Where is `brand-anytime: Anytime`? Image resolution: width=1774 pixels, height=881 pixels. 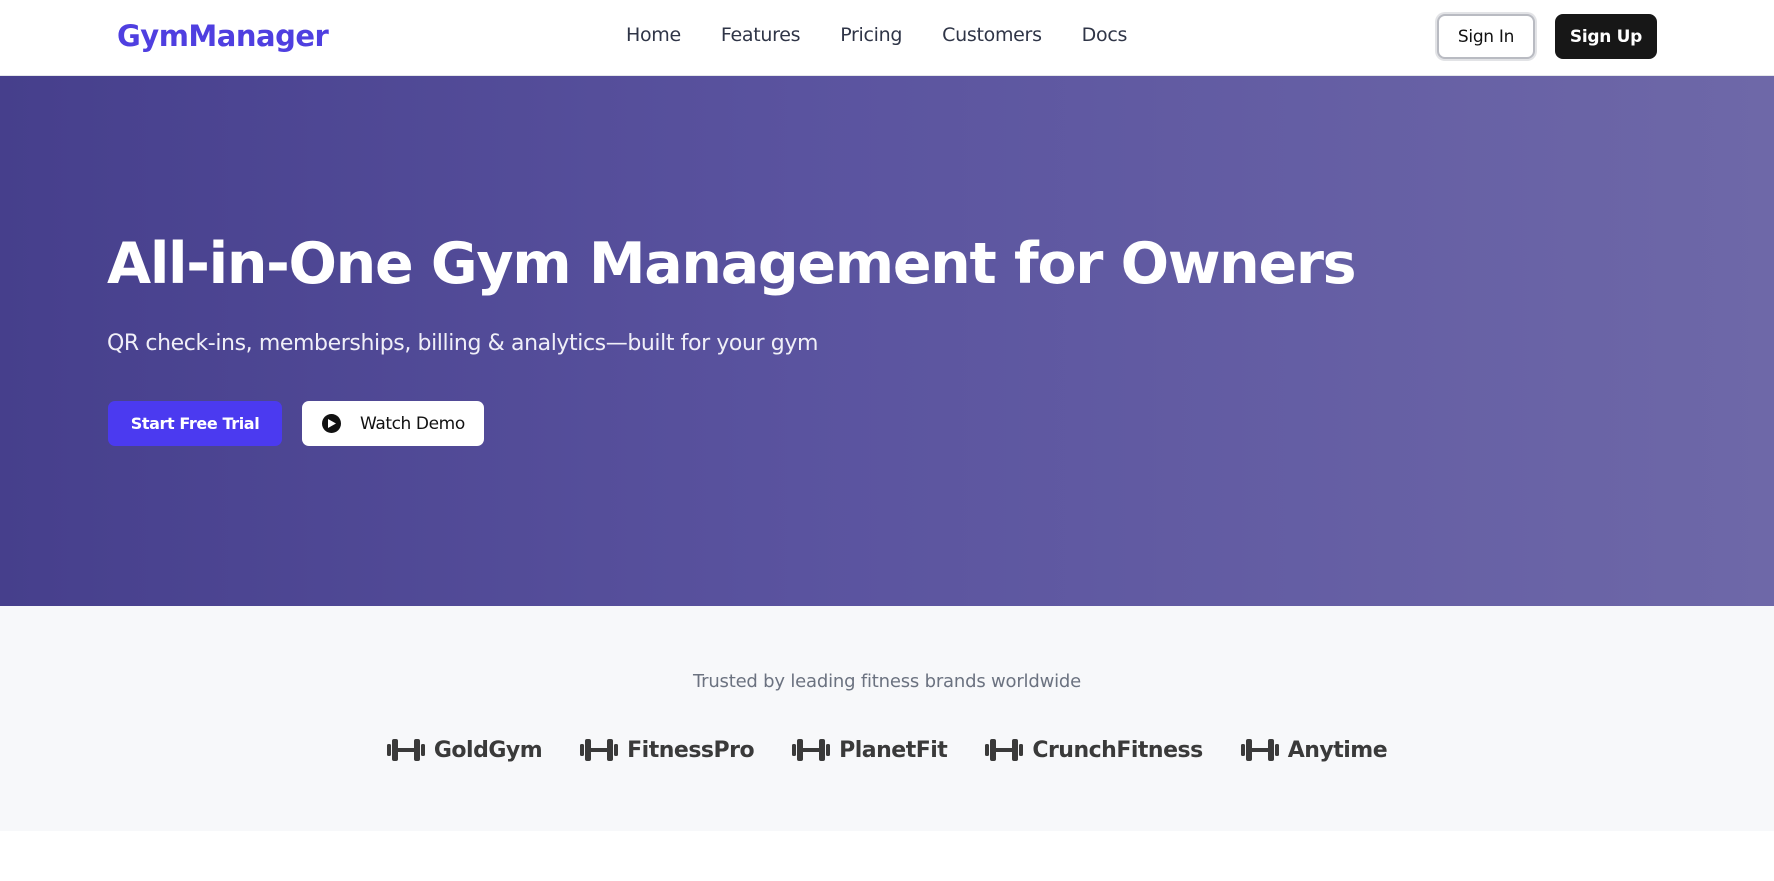 brand-anytime: Anytime is located at coordinates (1314, 750).